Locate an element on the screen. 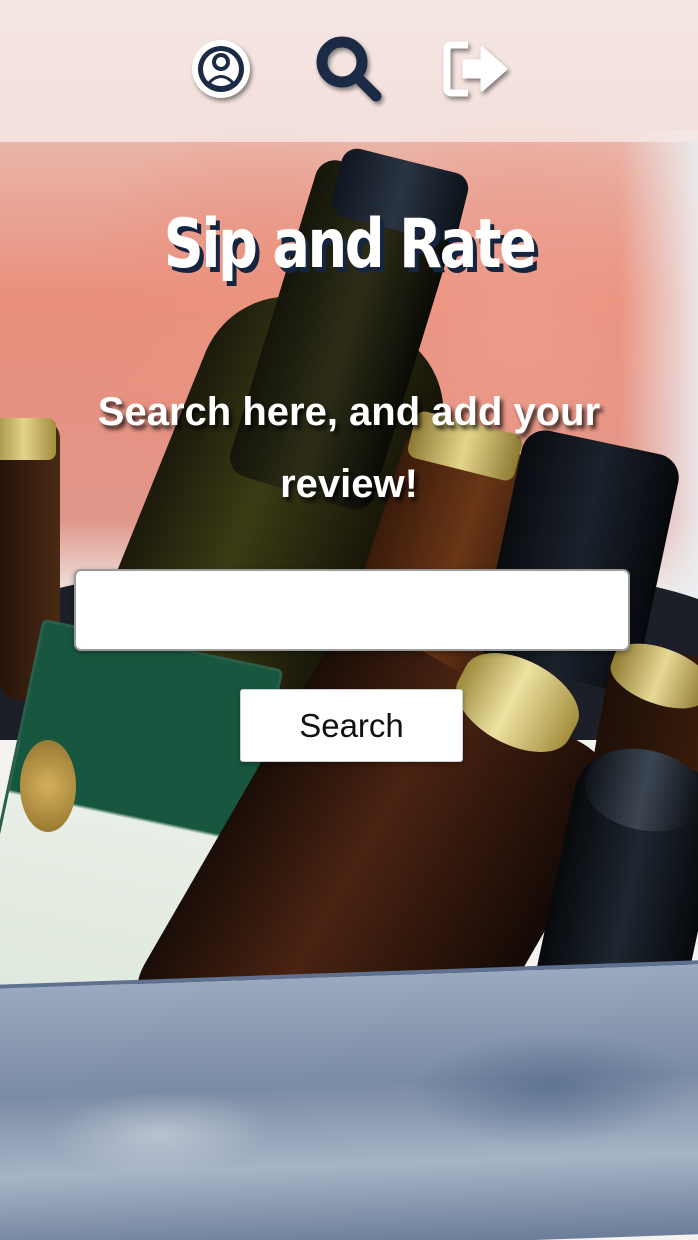  profile-button is located at coordinates (221, 71).